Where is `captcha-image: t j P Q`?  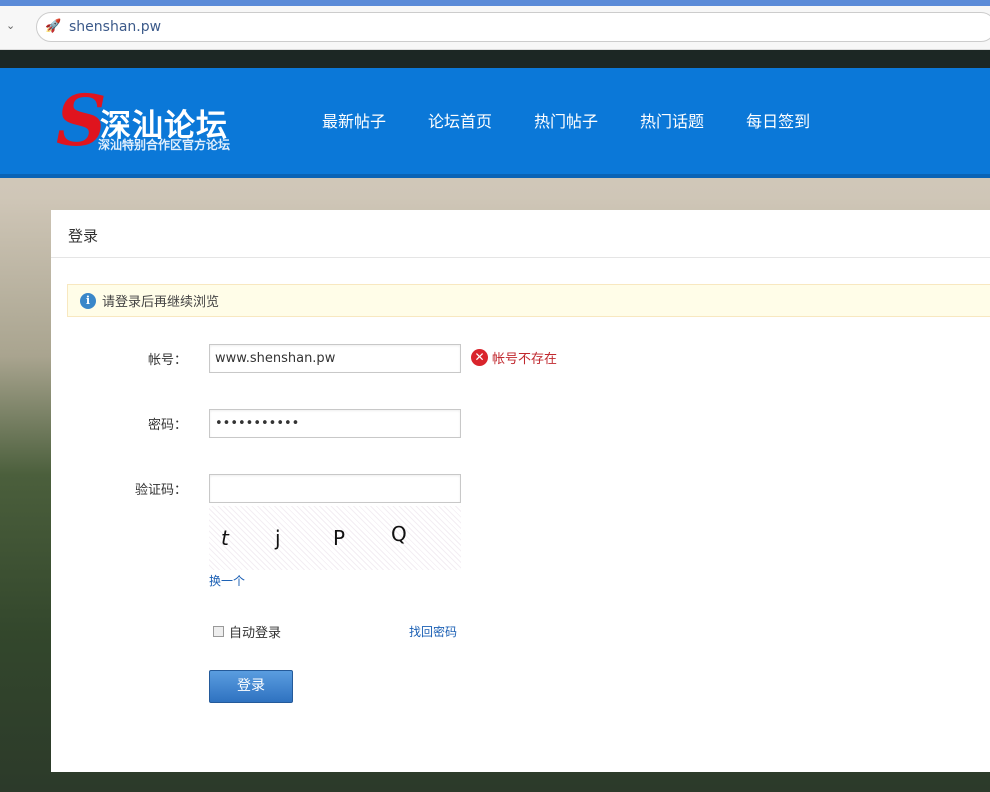 captcha-image: t j P Q is located at coordinates (335, 538).